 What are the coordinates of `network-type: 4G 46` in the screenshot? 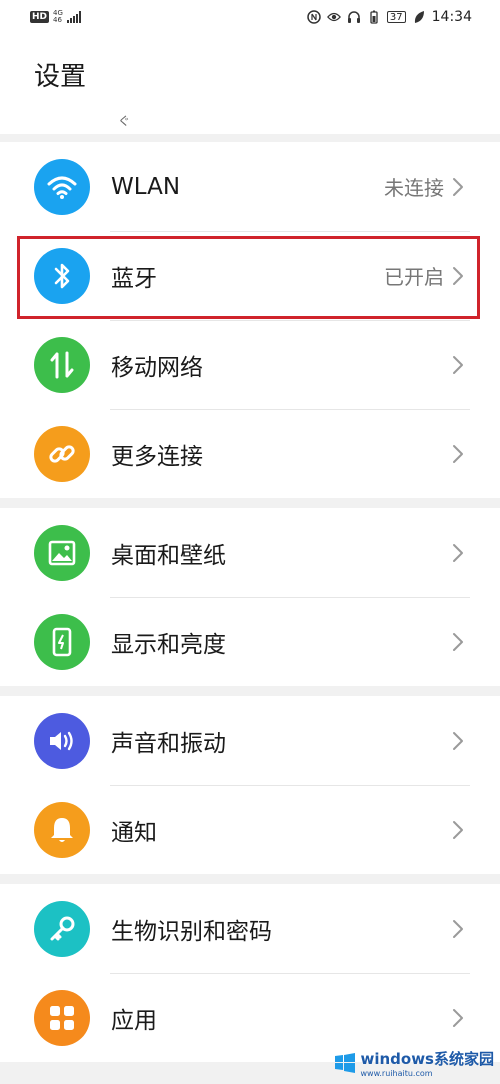 It's located at (58, 17).